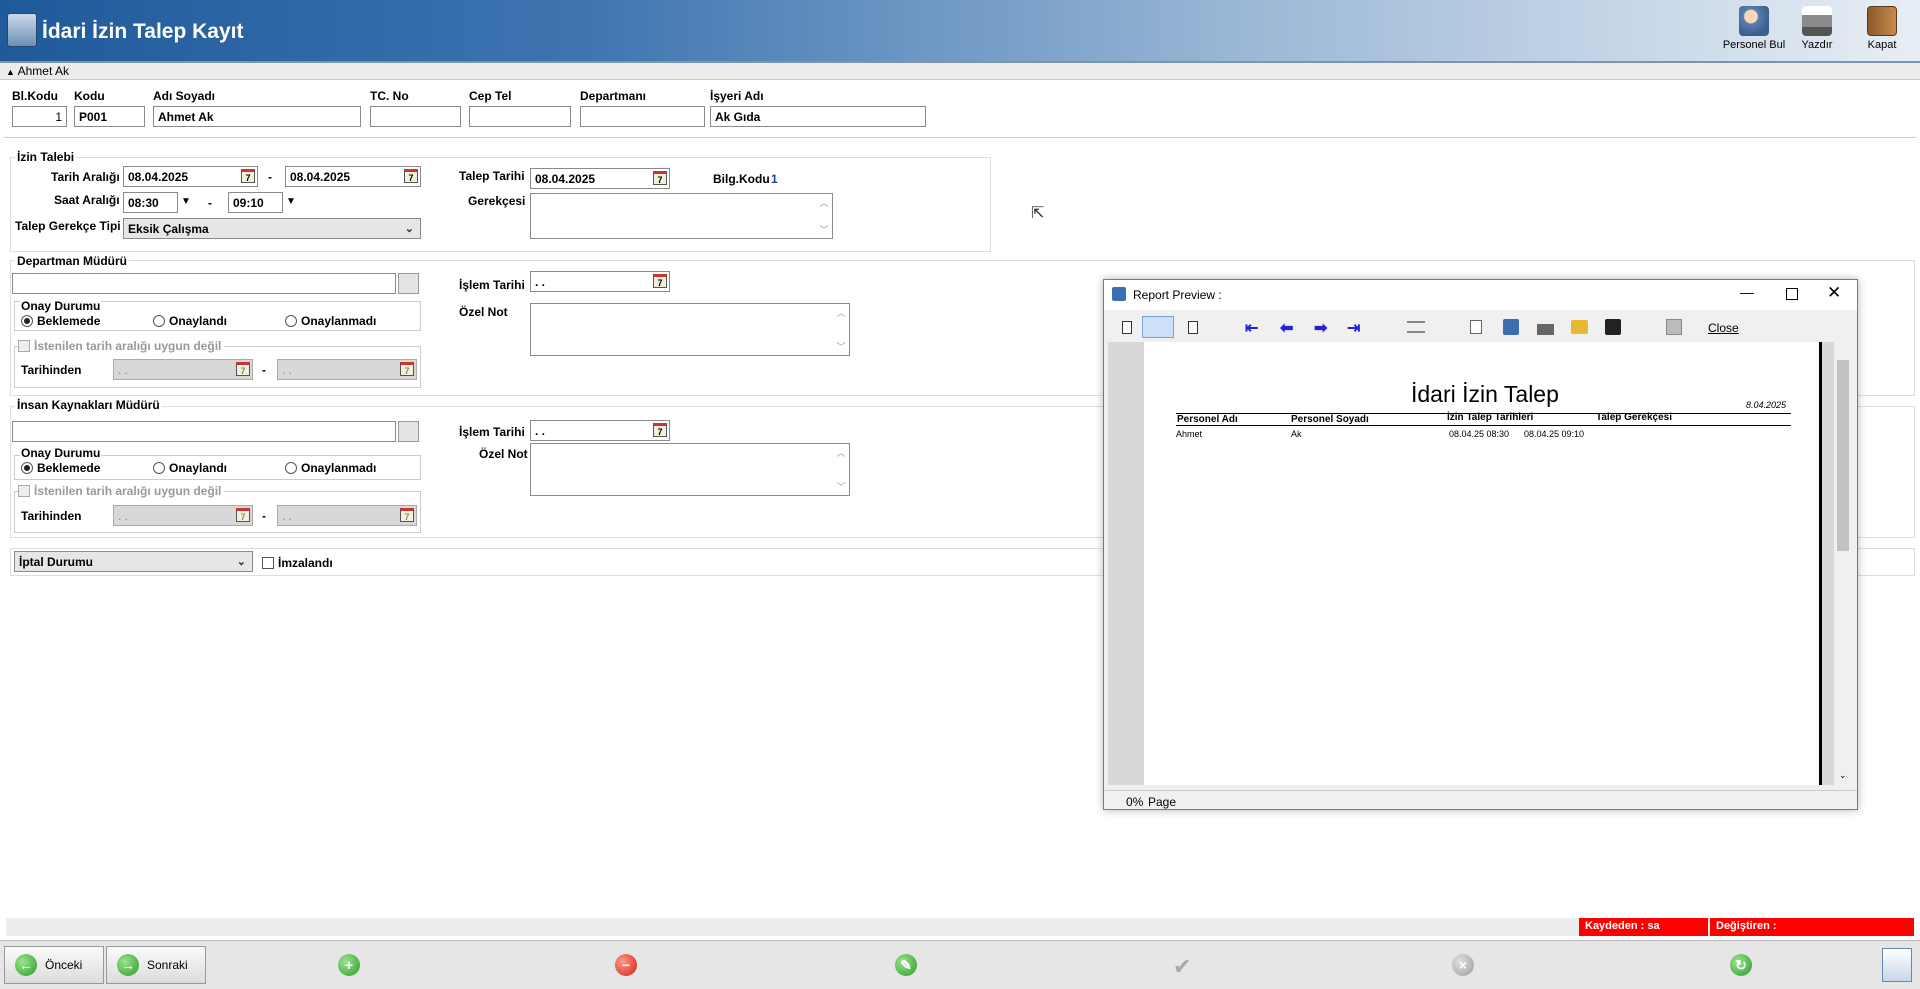 This screenshot has height=989, width=1920. Describe the element at coordinates (1674, 327) in the screenshot. I see `exit-icon` at that location.